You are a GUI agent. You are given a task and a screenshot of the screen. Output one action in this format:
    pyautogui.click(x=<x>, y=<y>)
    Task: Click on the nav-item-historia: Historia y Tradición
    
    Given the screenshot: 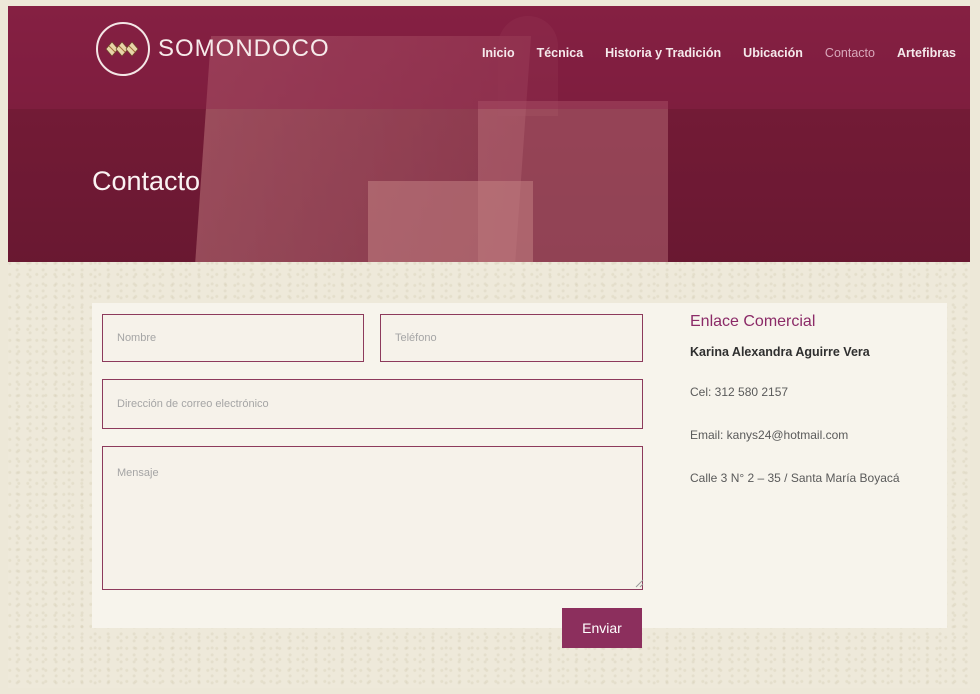 What is the action you would take?
    pyautogui.click(x=663, y=53)
    